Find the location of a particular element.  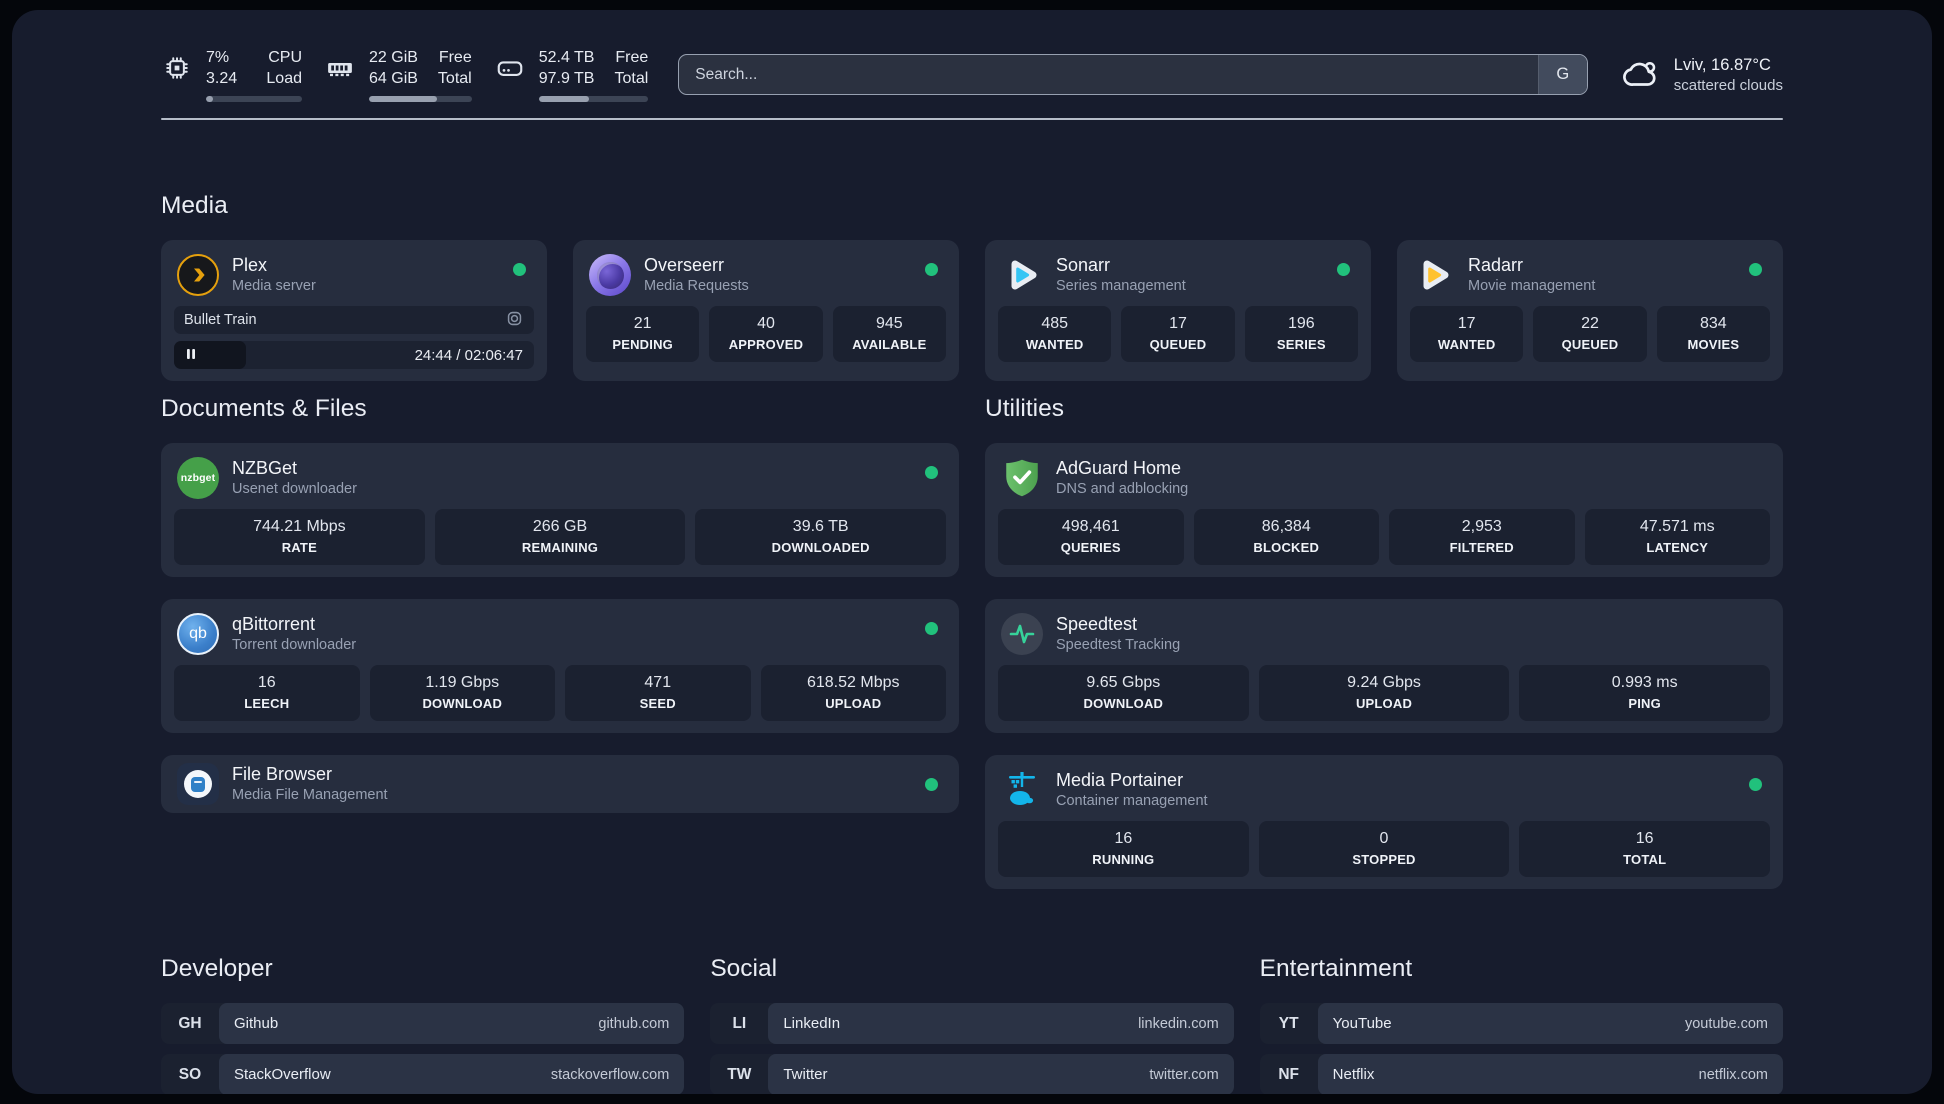

stat-tile: 16 LEECH is located at coordinates (267, 693).